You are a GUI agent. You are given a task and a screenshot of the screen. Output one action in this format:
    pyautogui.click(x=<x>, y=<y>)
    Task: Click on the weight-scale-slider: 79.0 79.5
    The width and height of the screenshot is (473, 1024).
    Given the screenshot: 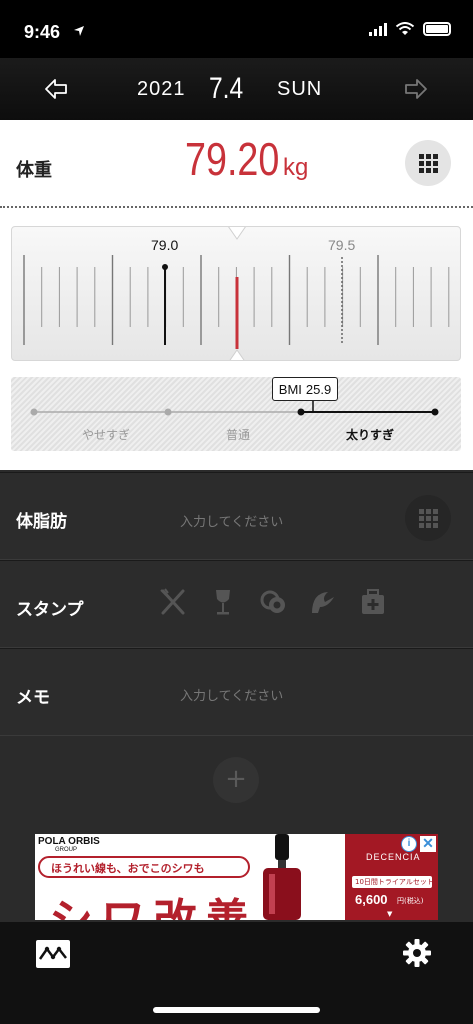 What is the action you would take?
    pyautogui.click(x=236, y=293)
    